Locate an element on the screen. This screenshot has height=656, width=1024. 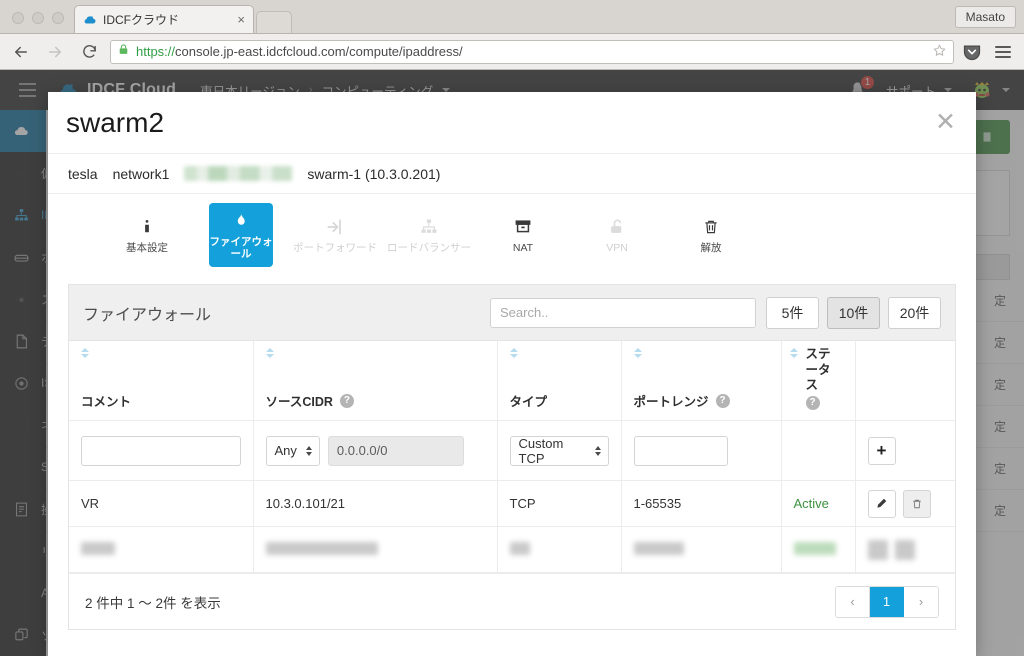
cidr-type-select: Any is located at coordinates (292, 450).